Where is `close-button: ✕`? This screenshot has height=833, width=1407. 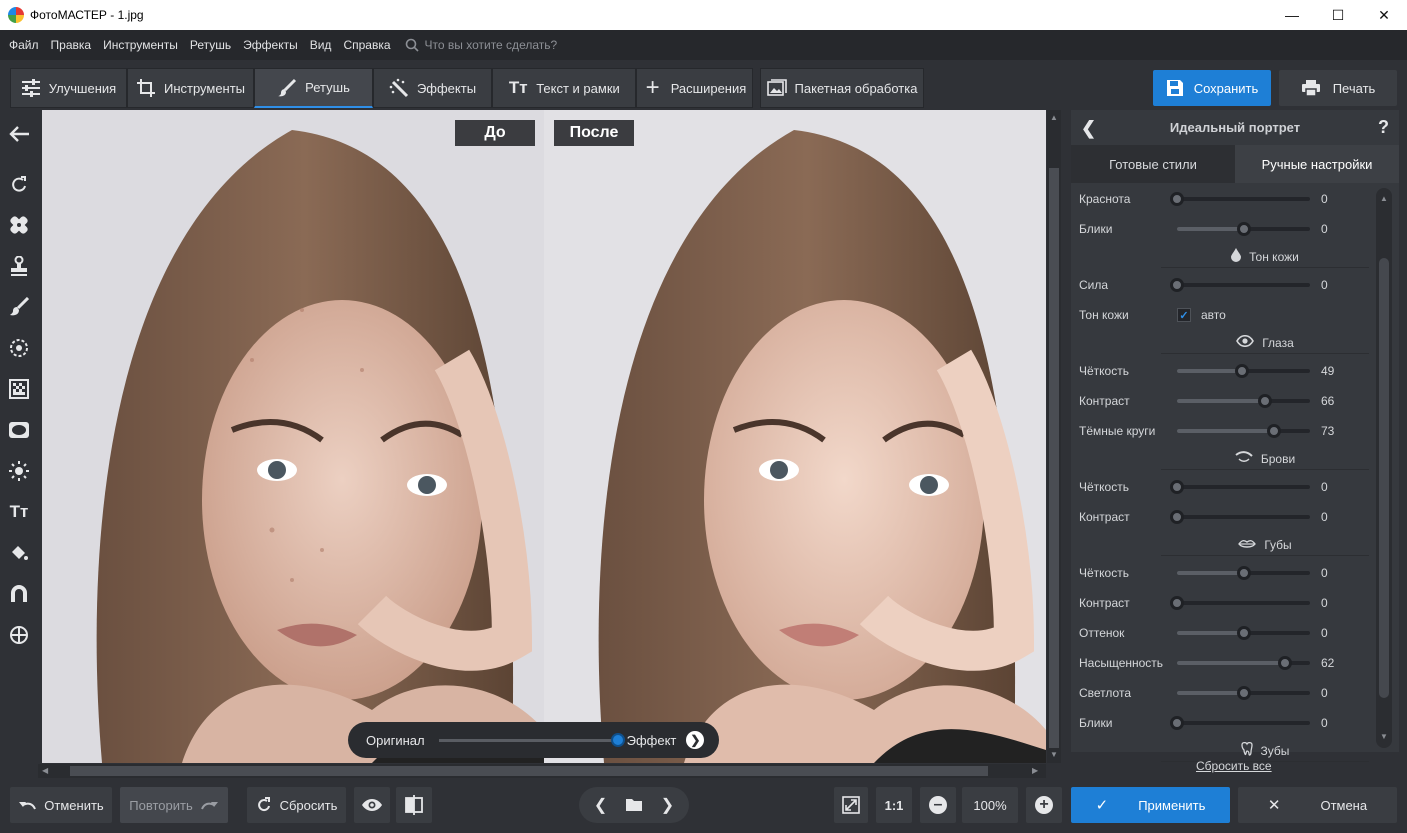
close-button: ✕ is located at coordinates (1384, 15).